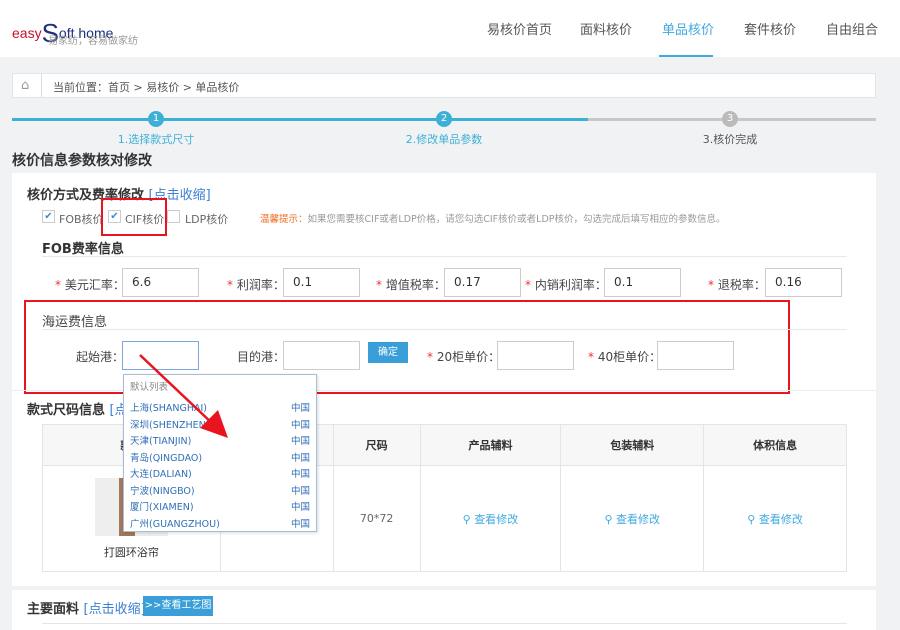 The height and width of the screenshot is (630, 900). Describe the element at coordinates (160, 282) in the screenshot. I see `exchange-rate-input: 6.6` at that location.